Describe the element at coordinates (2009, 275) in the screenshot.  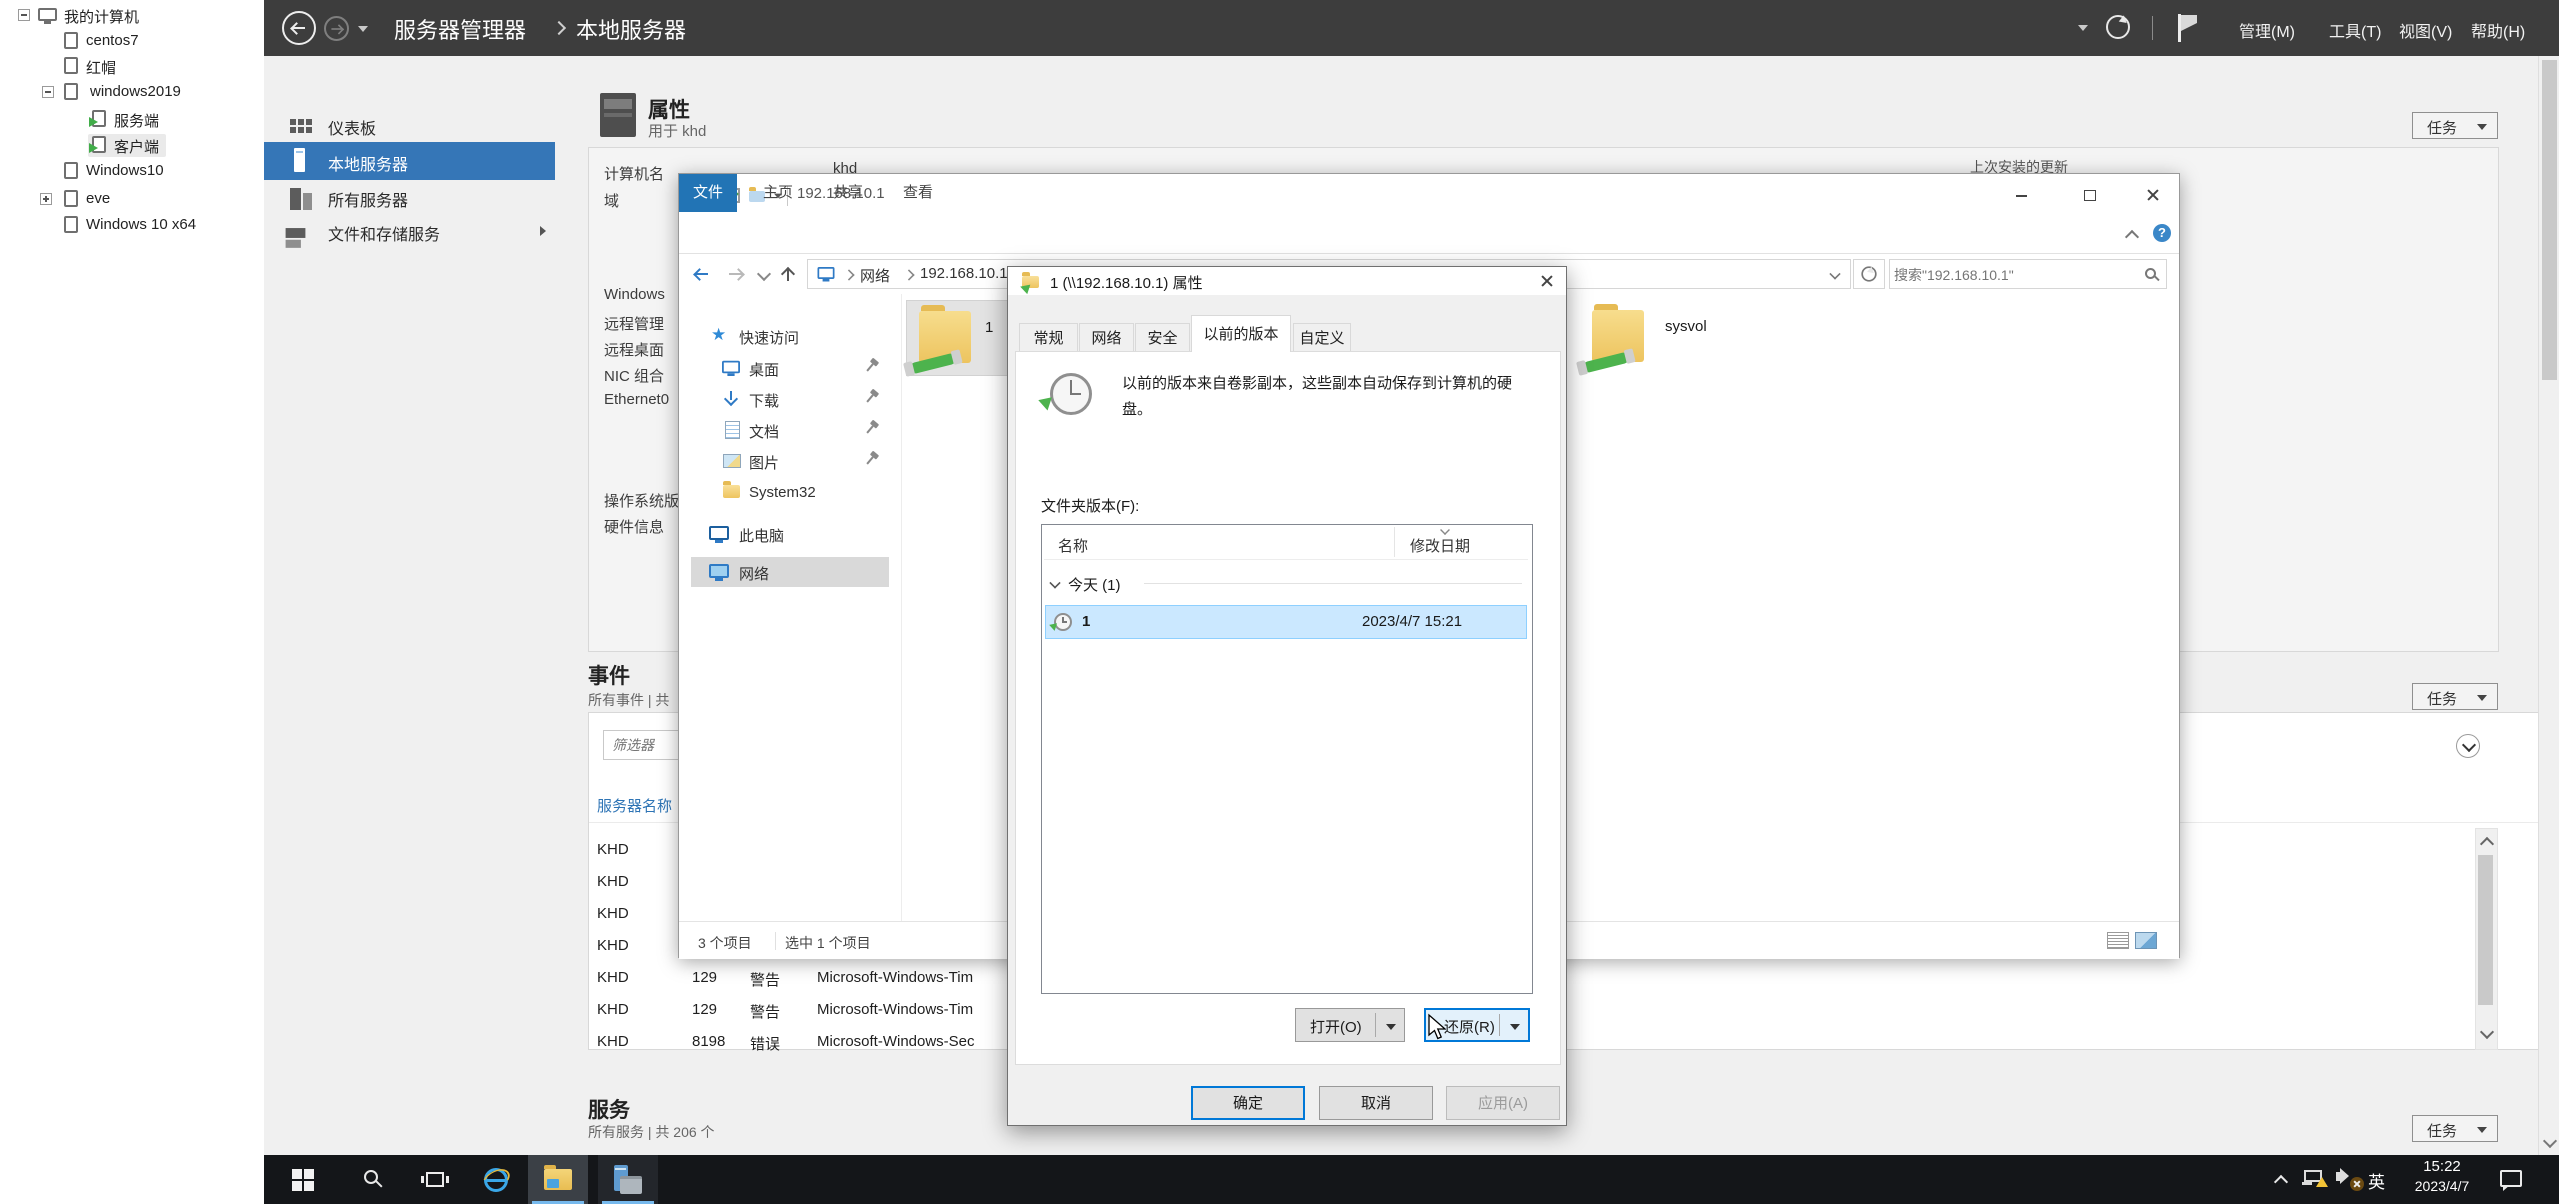
I see `search-input` at that location.